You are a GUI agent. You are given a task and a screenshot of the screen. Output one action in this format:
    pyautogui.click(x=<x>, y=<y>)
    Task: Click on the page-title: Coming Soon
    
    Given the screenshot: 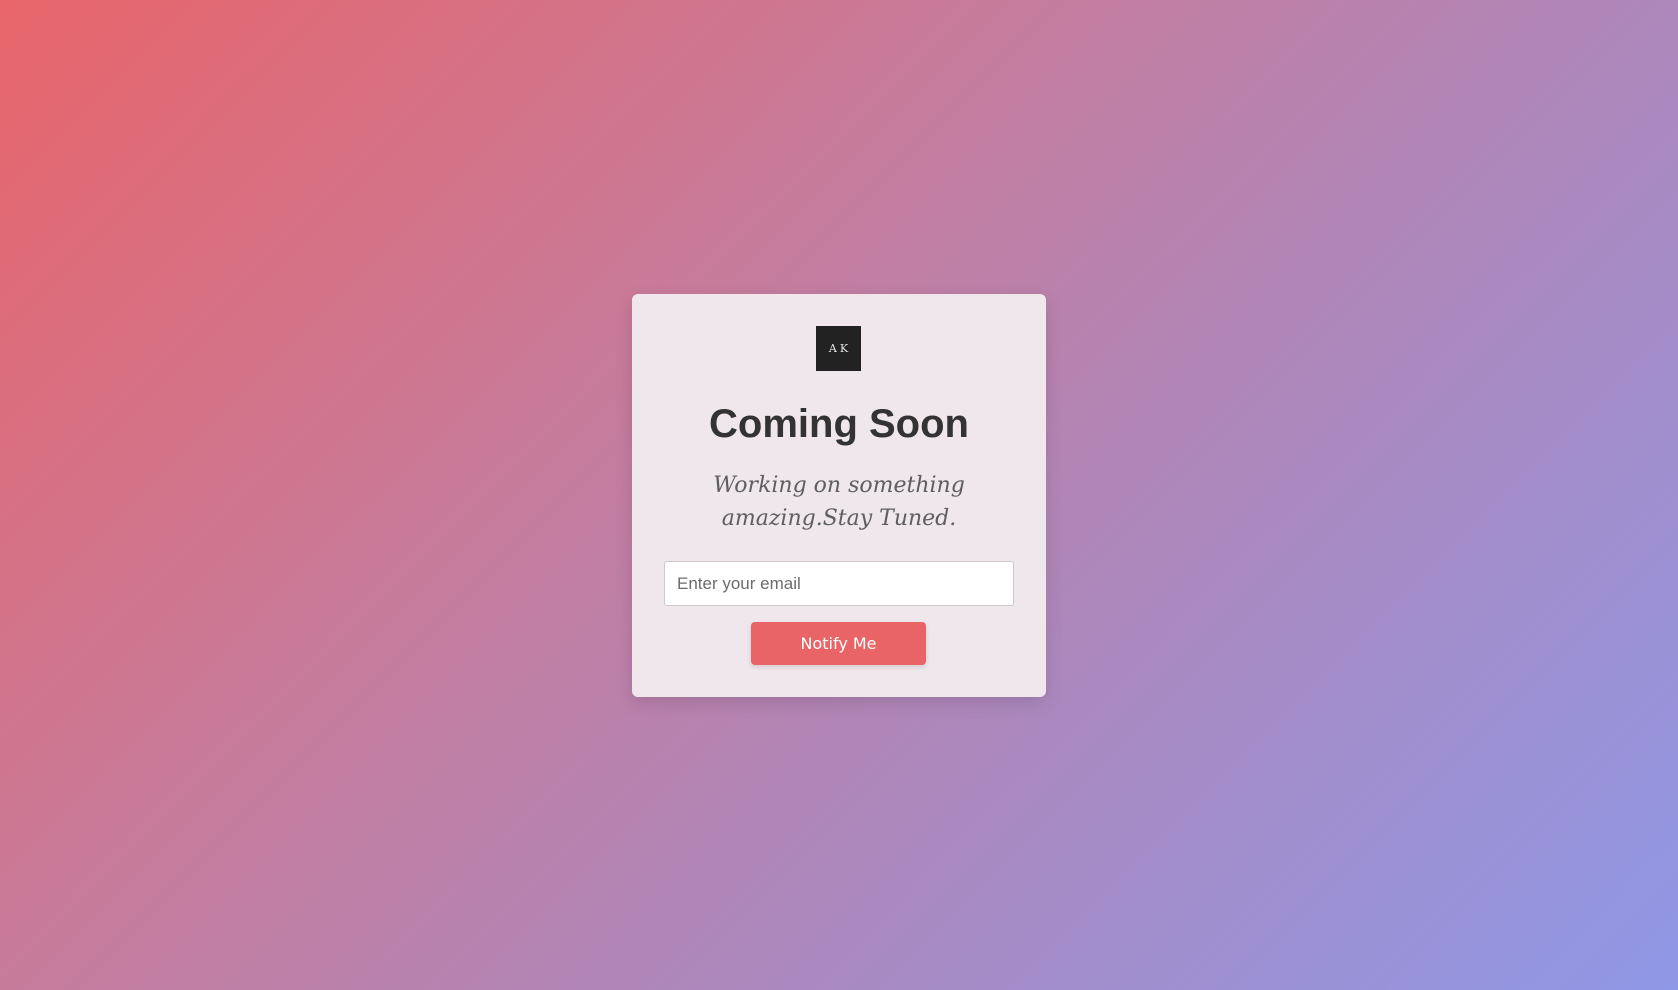 What is the action you would take?
    pyautogui.click(x=839, y=424)
    